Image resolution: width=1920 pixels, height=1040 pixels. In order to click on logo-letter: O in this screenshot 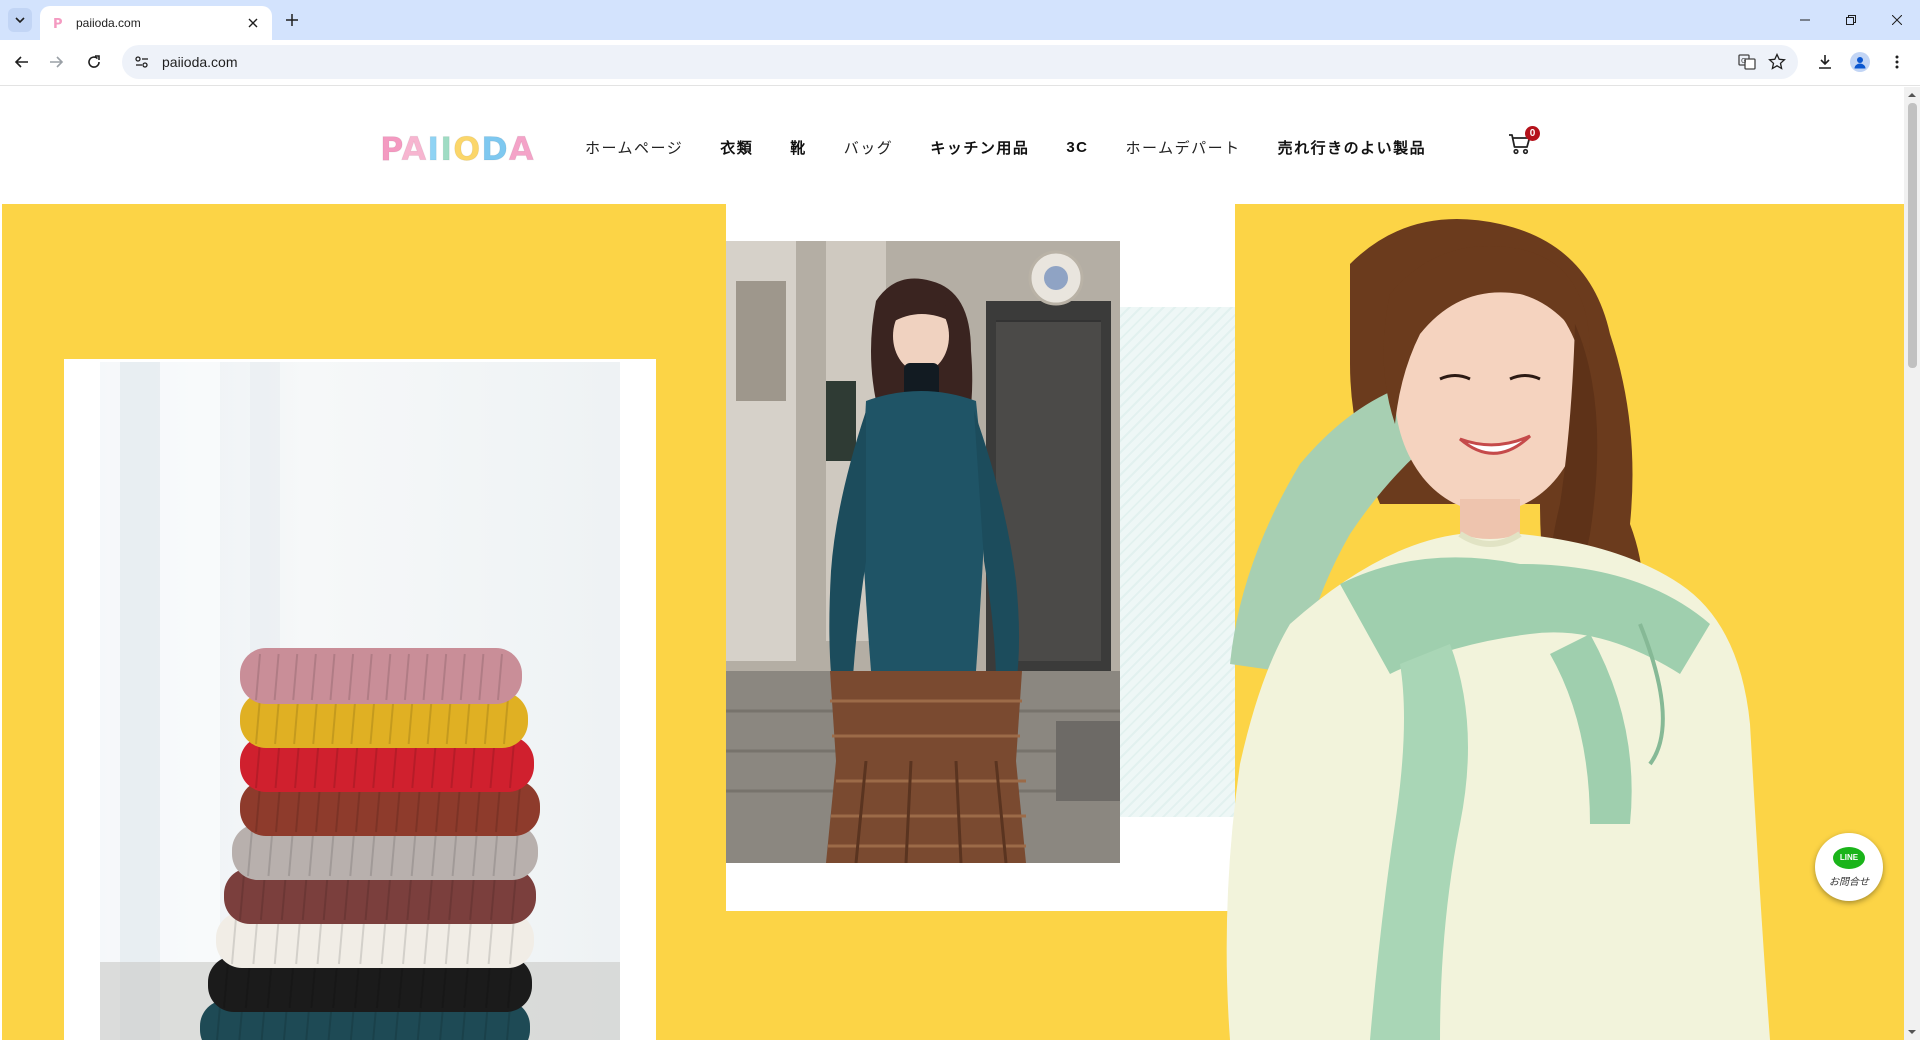, I will do `click(467, 149)`.